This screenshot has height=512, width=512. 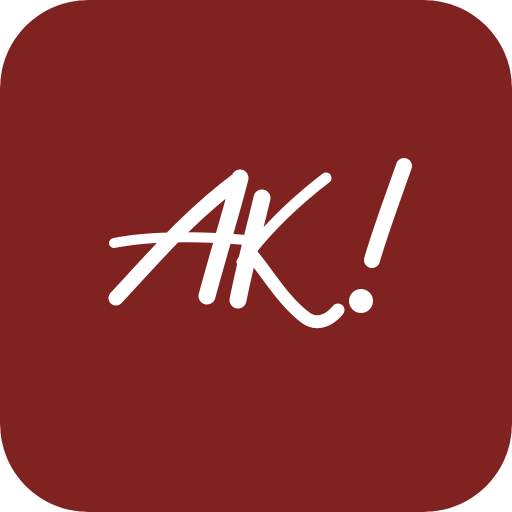 I want to click on exclamation-dot, so click(x=361, y=301).